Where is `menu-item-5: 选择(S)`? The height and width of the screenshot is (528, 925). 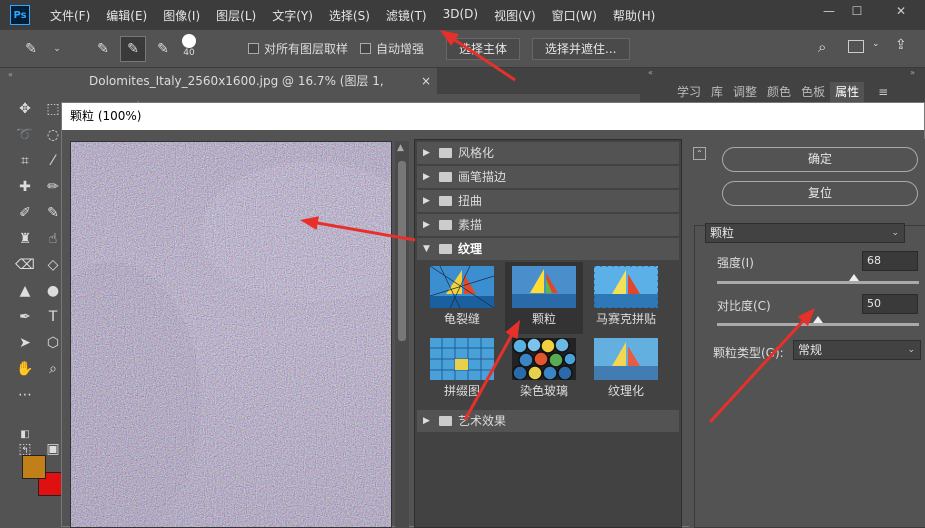 menu-item-5: 选择(S) is located at coordinates (349, 15).